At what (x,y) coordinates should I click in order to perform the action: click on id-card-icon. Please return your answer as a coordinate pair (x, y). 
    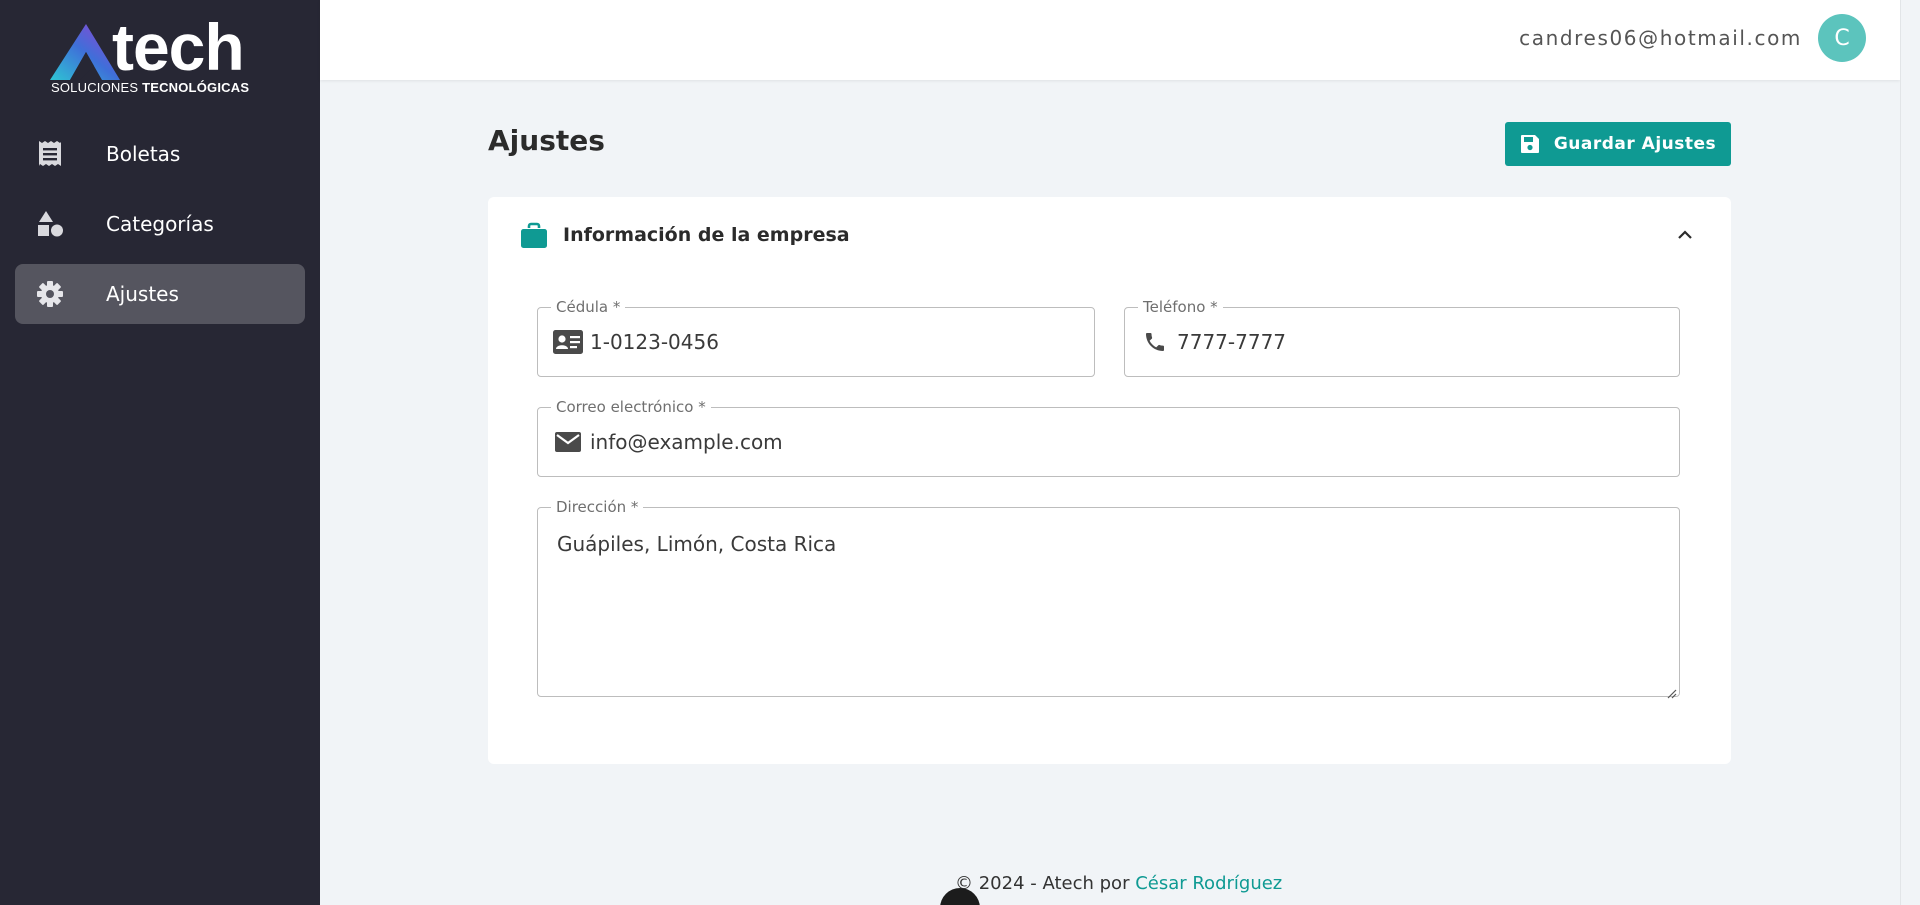
    Looking at the image, I should click on (568, 342).